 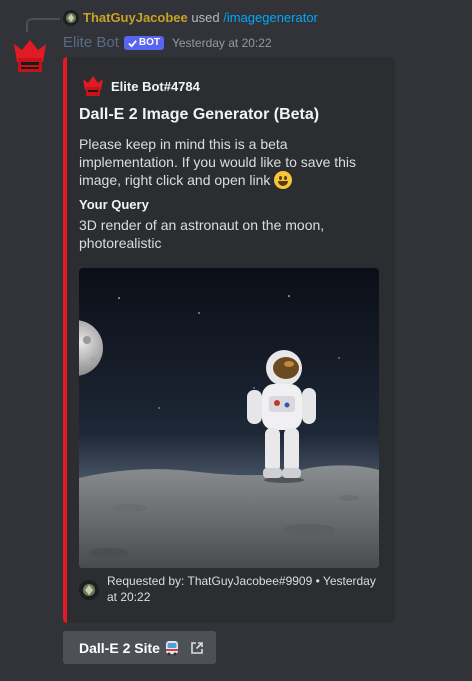 What do you see at coordinates (65, 340) in the screenshot?
I see `embed-accent-bar` at bounding box center [65, 340].